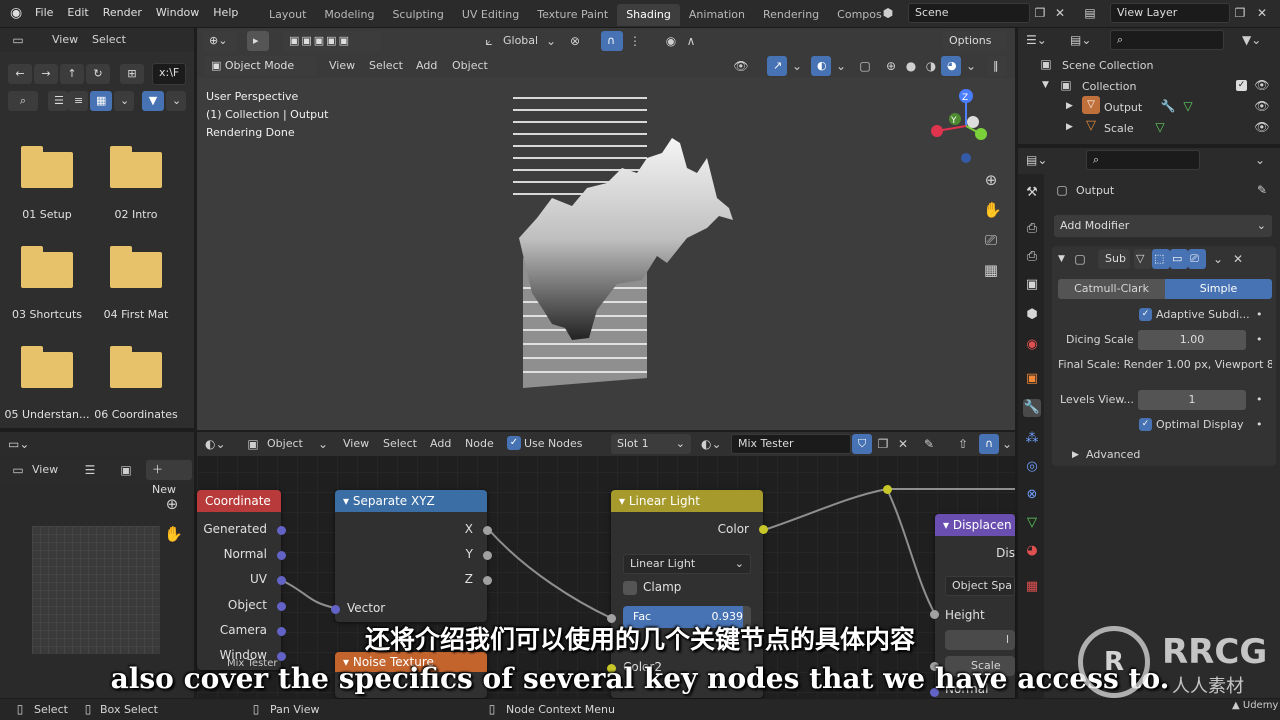  I want to click on add-modifier-button: Add Modifier ⌄, so click(1163, 226).